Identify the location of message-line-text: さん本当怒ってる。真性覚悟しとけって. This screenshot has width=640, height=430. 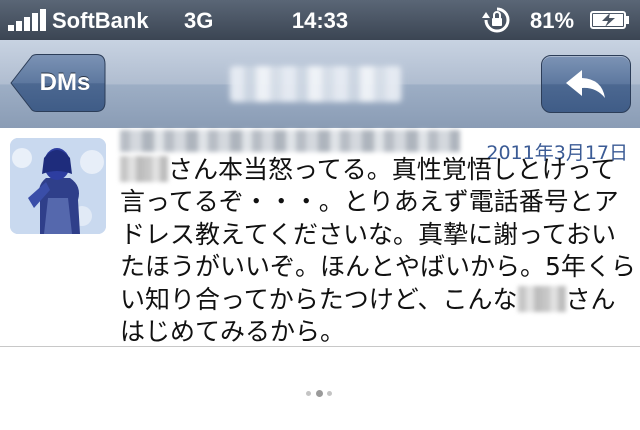
(392, 169).